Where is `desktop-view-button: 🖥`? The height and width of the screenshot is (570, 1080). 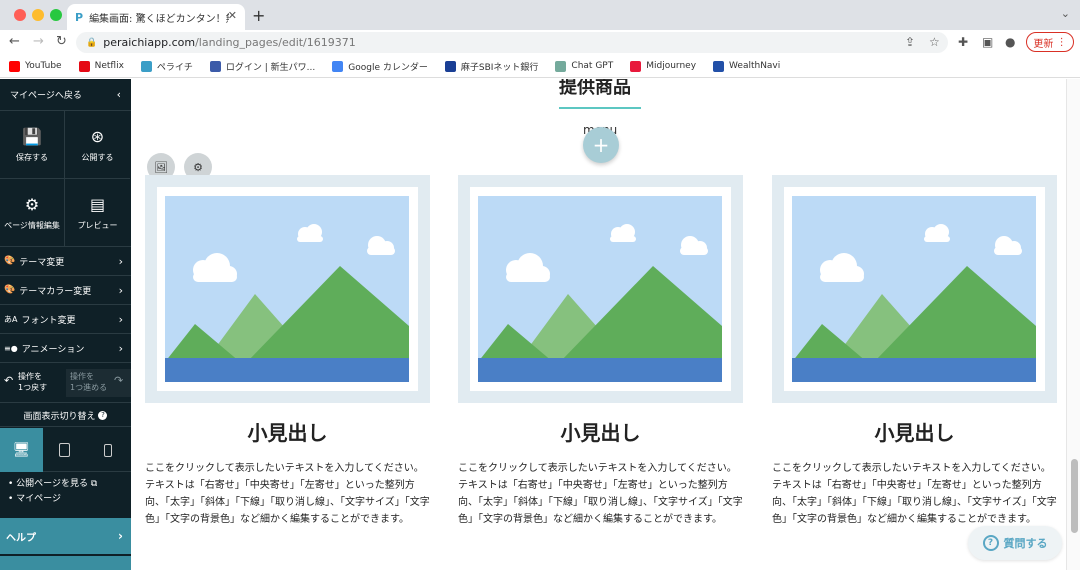 desktop-view-button: 🖥 is located at coordinates (21, 450).